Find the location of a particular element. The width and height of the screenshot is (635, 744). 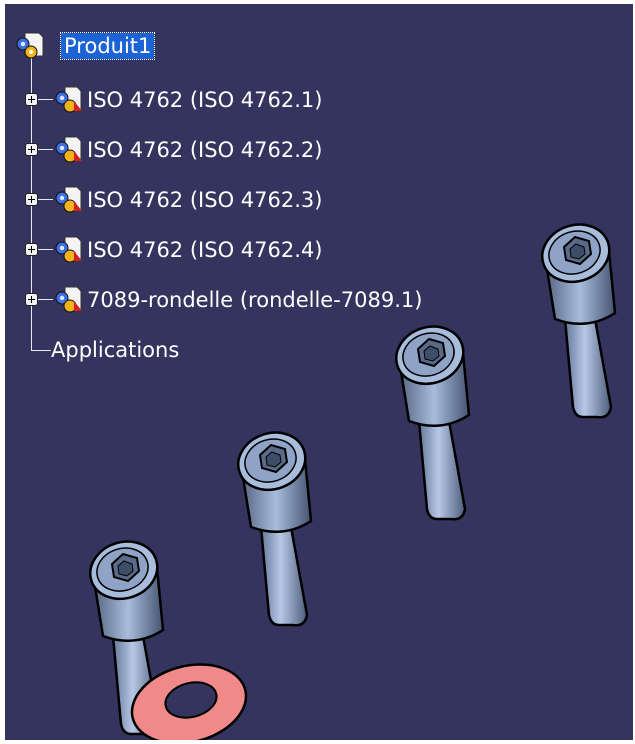

tree-branch-line is located at coordinates (41, 350).